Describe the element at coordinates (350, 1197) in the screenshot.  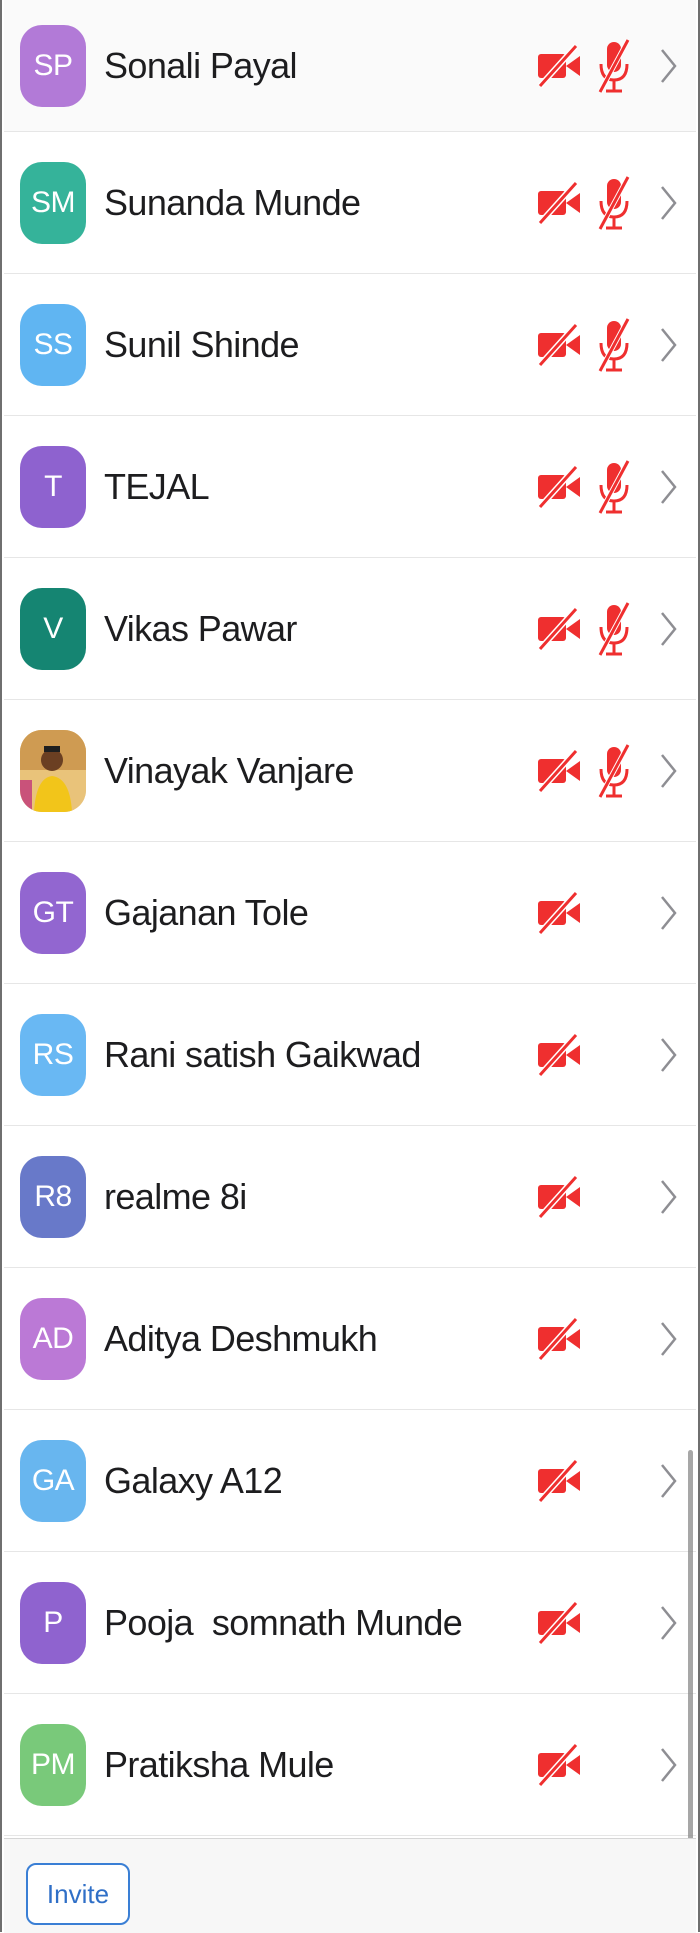
I see `participant-row: R8 realme 8i` at that location.